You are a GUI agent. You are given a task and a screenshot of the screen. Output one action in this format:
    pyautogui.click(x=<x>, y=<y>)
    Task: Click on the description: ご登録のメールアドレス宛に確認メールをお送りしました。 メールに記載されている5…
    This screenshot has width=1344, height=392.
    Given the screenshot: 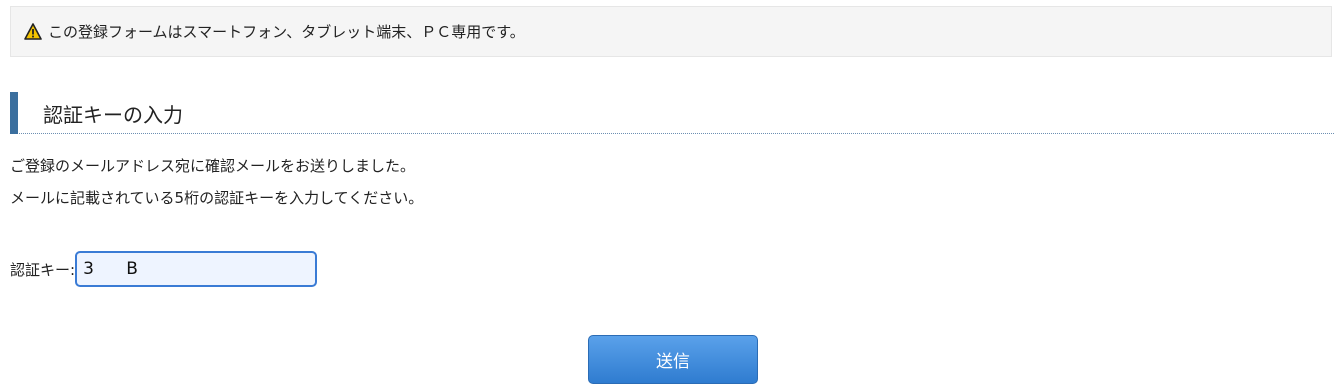 What is the action you would take?
    pyautogui.click(x=216, y=182)
    